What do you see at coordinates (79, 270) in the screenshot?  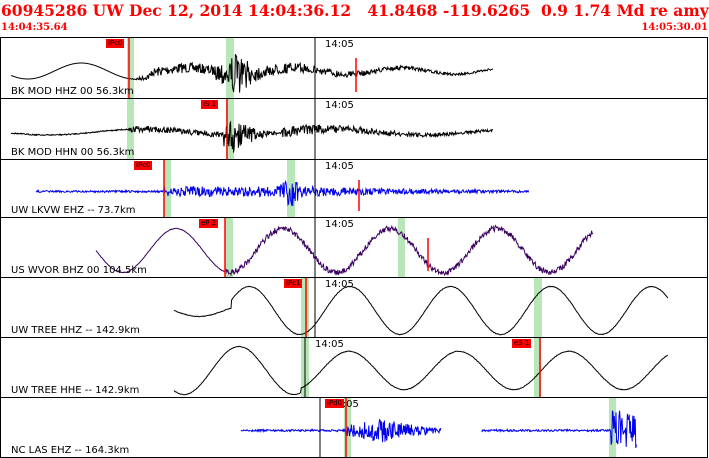 I see `station-label: US WVOR BHZ 00 104.5km` at bounding box center [79, 270].